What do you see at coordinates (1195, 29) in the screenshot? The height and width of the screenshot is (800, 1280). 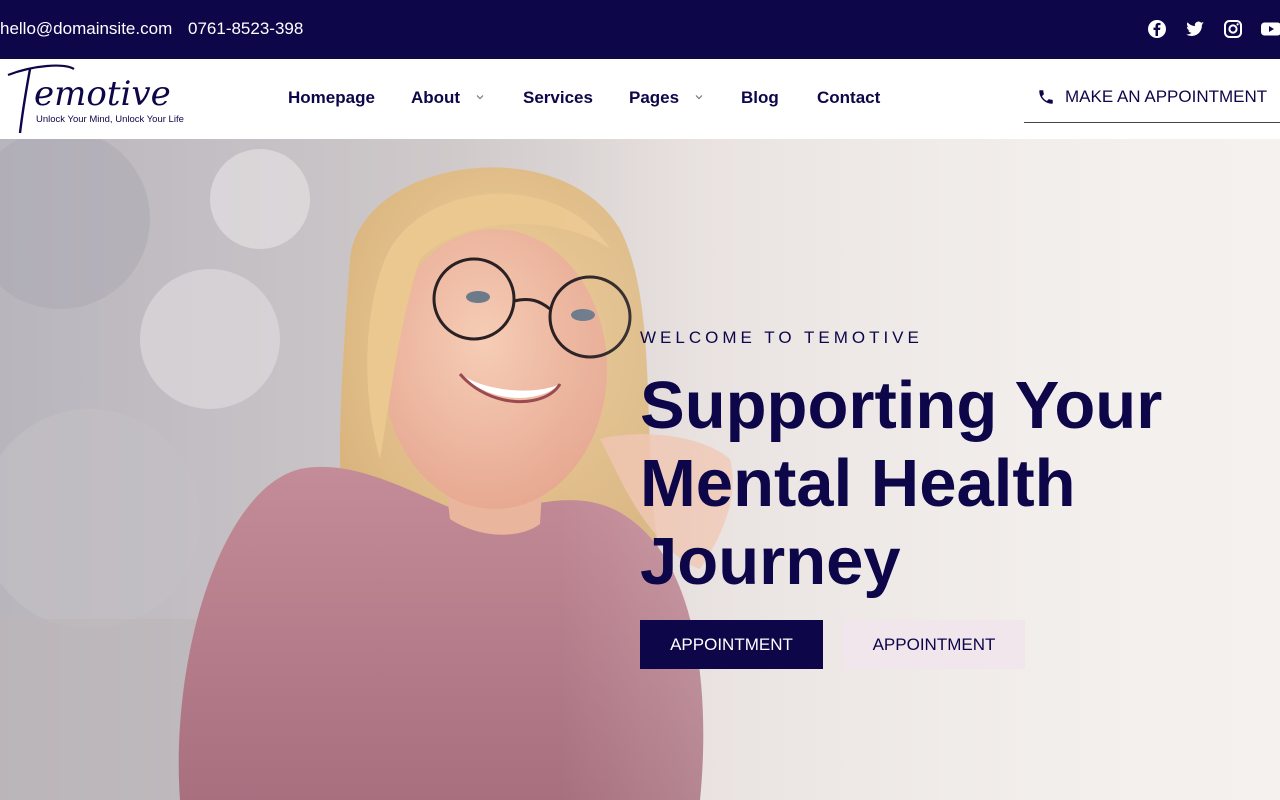 I see `twitter-icon` at bounding box center [1195, 29].